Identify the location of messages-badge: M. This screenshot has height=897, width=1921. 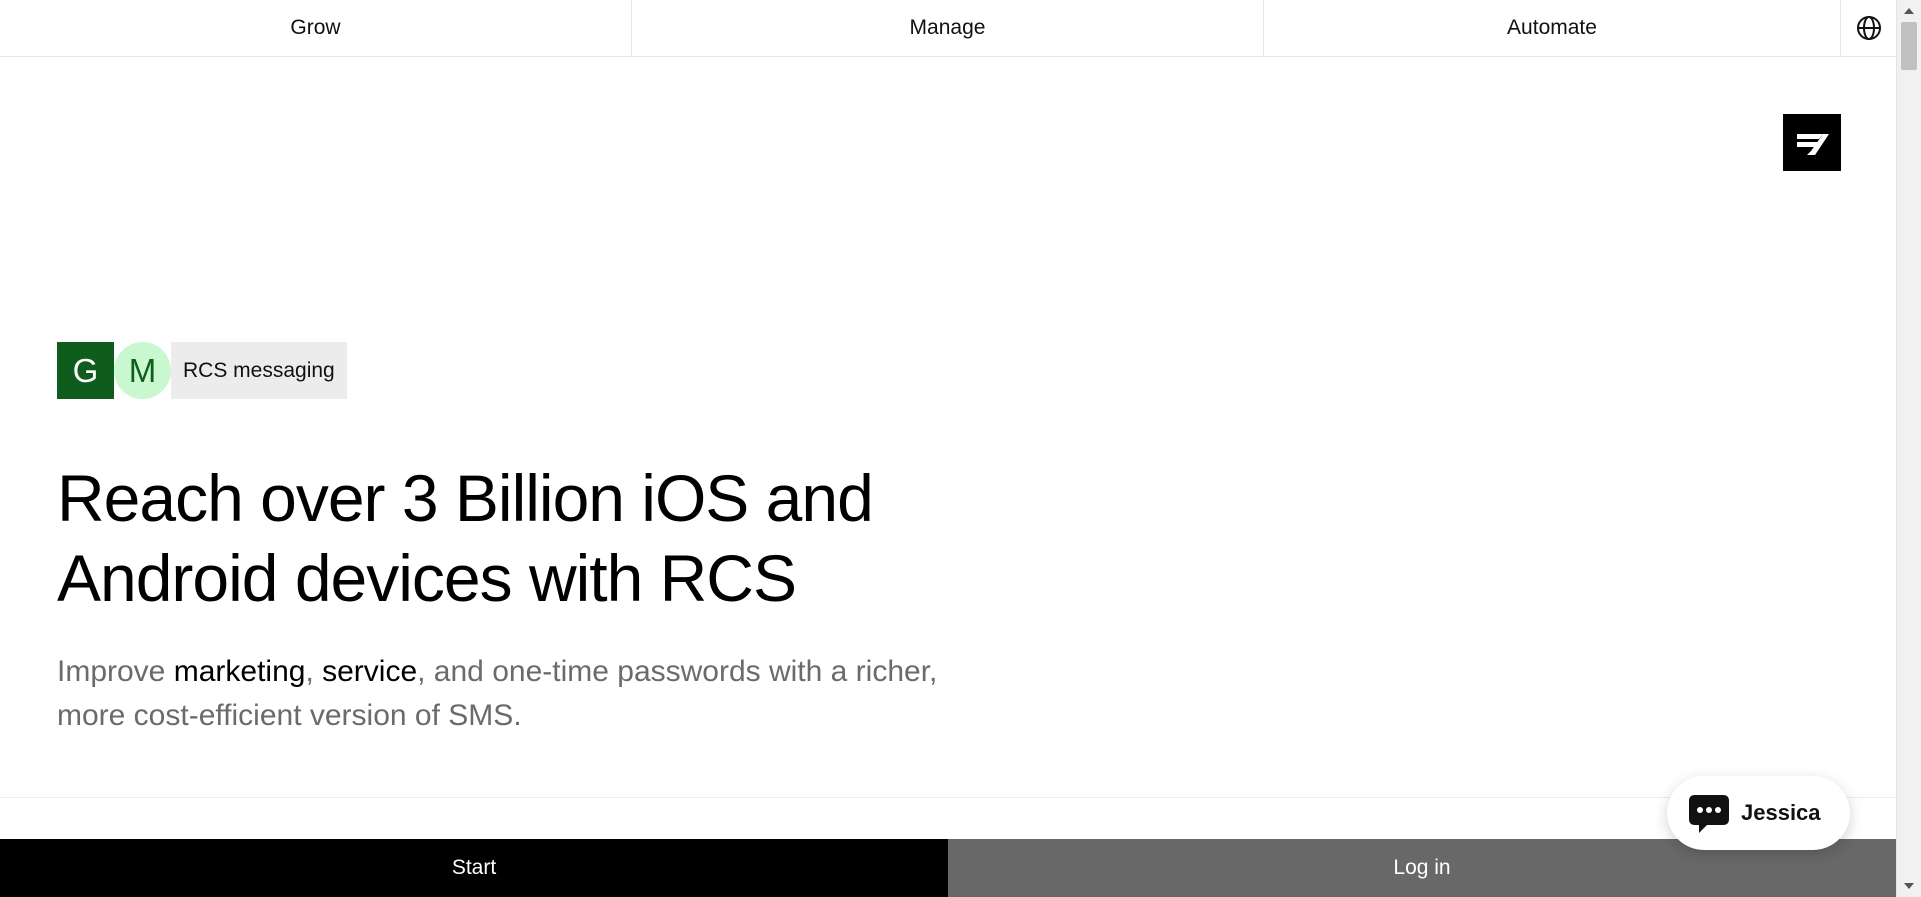
(142, 370).